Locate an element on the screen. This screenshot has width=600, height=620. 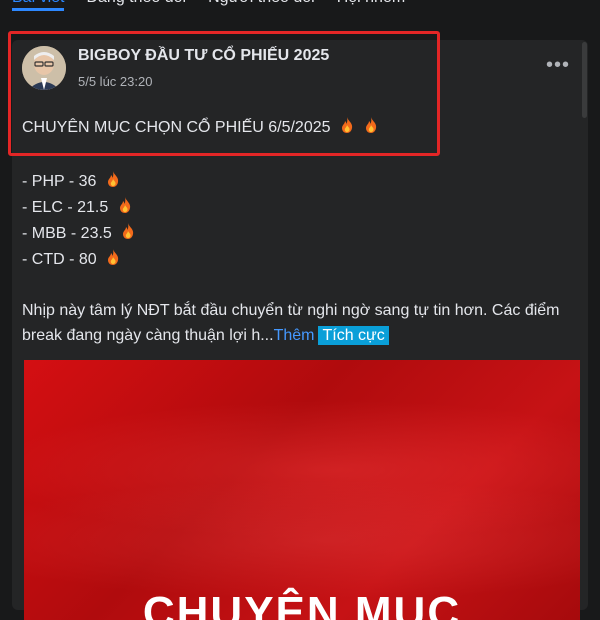
stock-item-text: - PHP - 36 is located at coordinates (59, 181).